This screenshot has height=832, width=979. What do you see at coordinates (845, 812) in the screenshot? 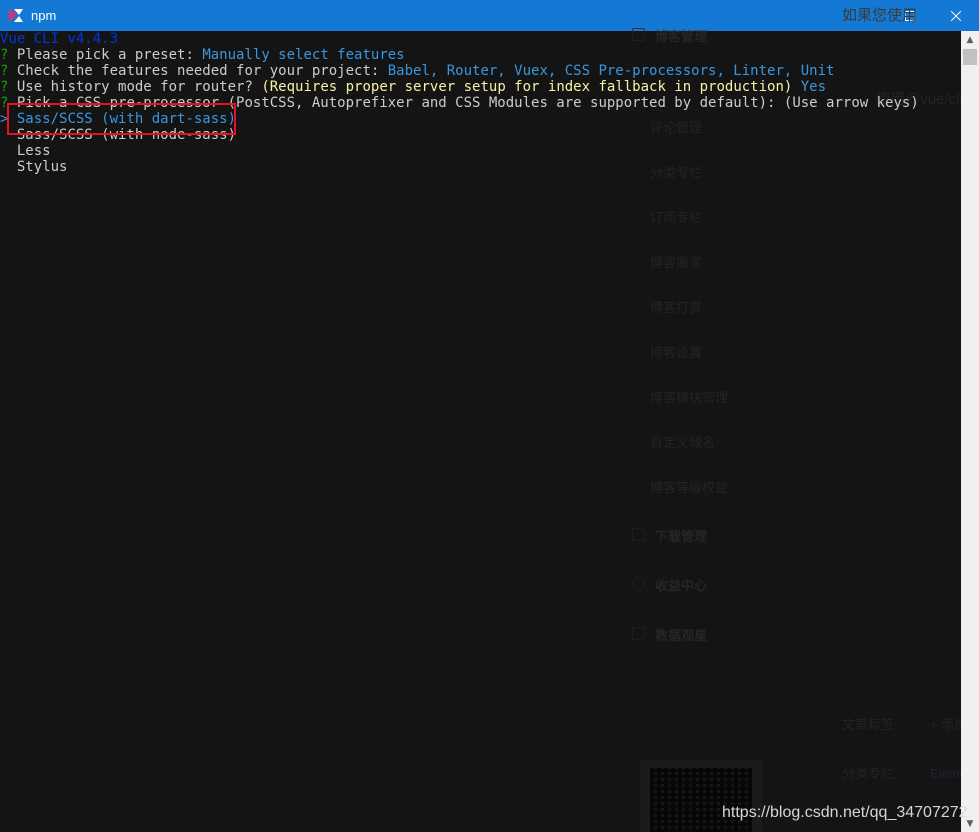
I see `watermark: https://blog.csdn.net/qq_34707272` at bounding box center [845, 812].